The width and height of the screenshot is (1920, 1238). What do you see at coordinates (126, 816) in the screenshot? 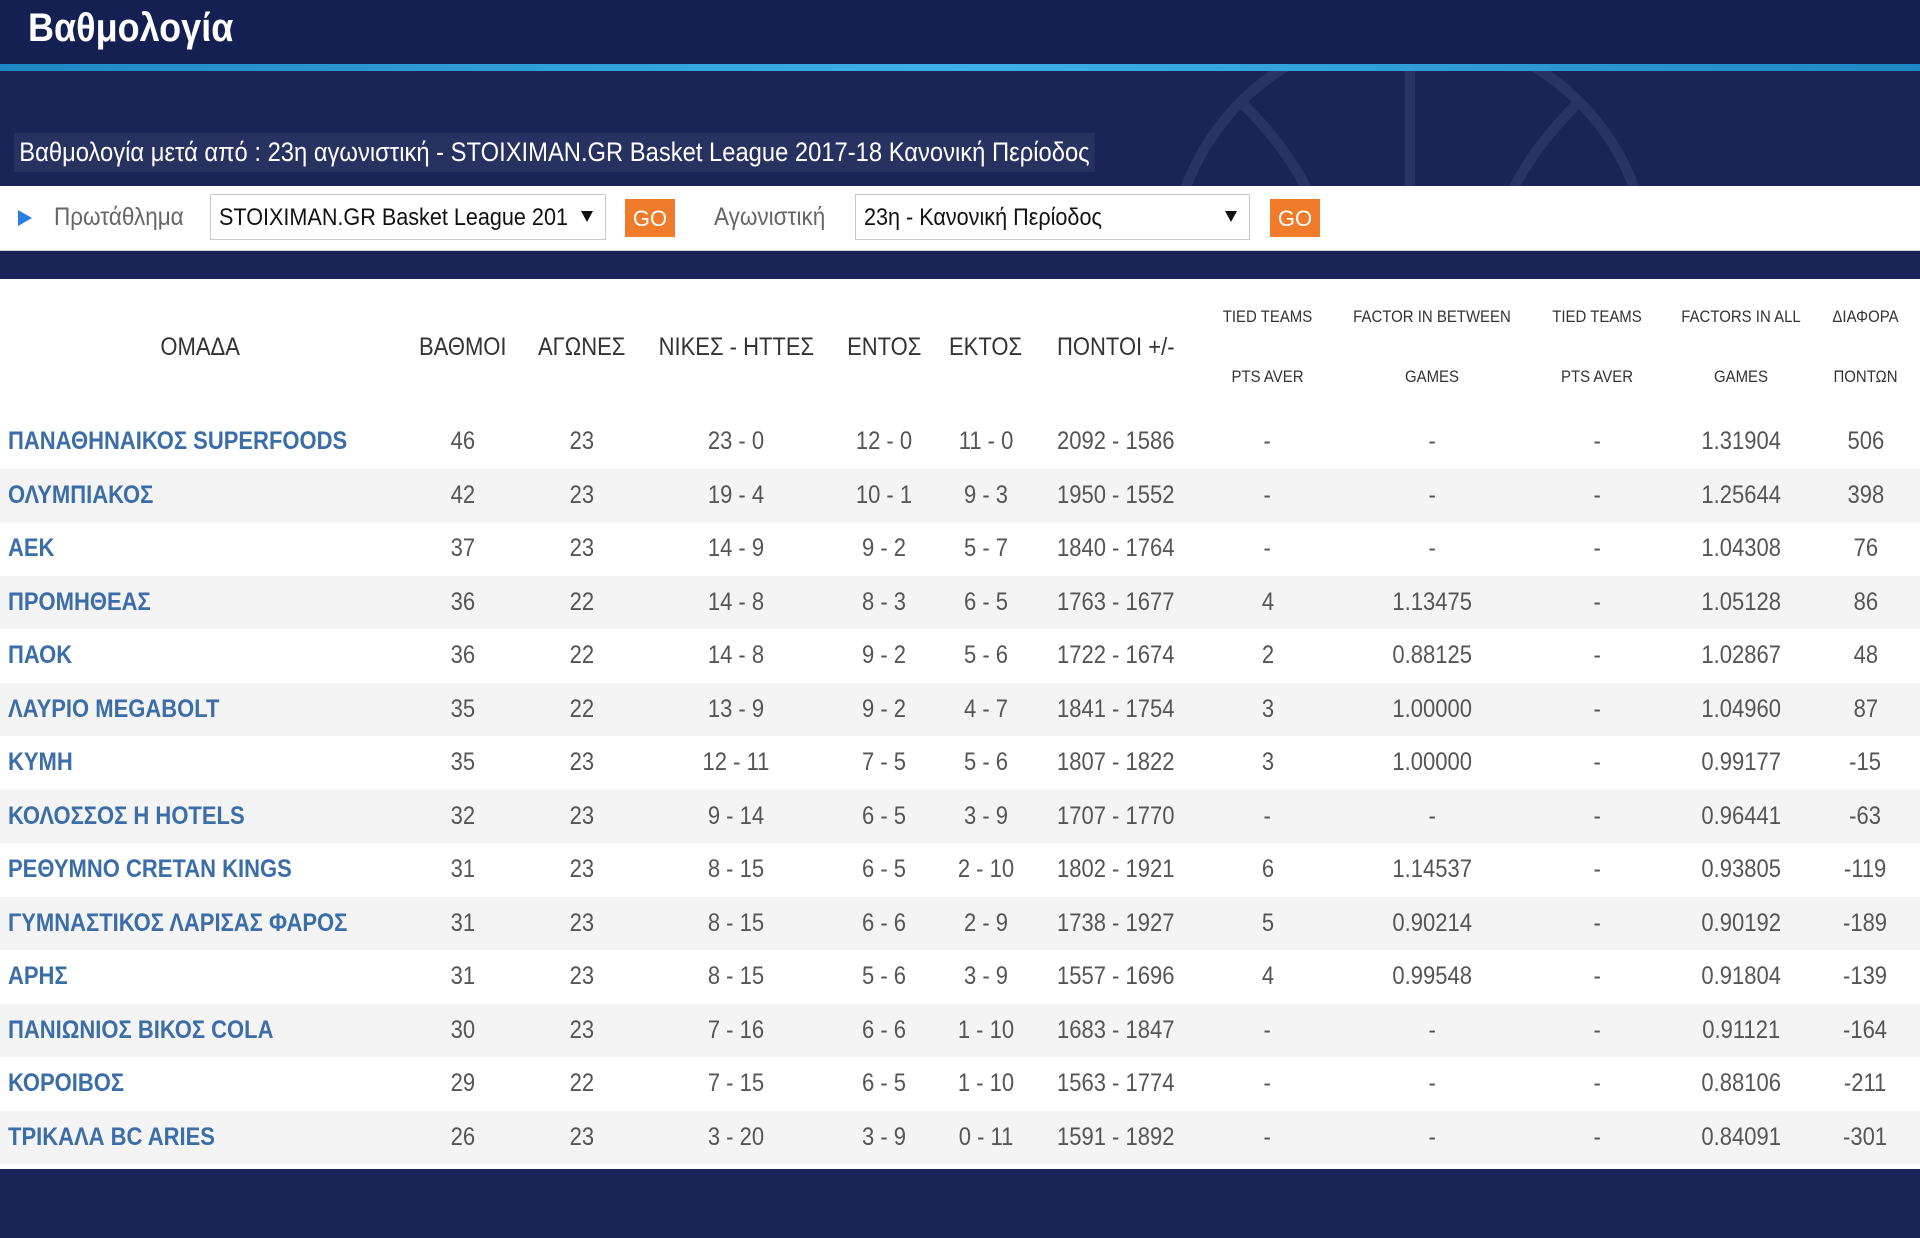
I see `team-link: ΚΟΛΟΣΣΟΣ H HOTELS` at bounding box center [126, 816].